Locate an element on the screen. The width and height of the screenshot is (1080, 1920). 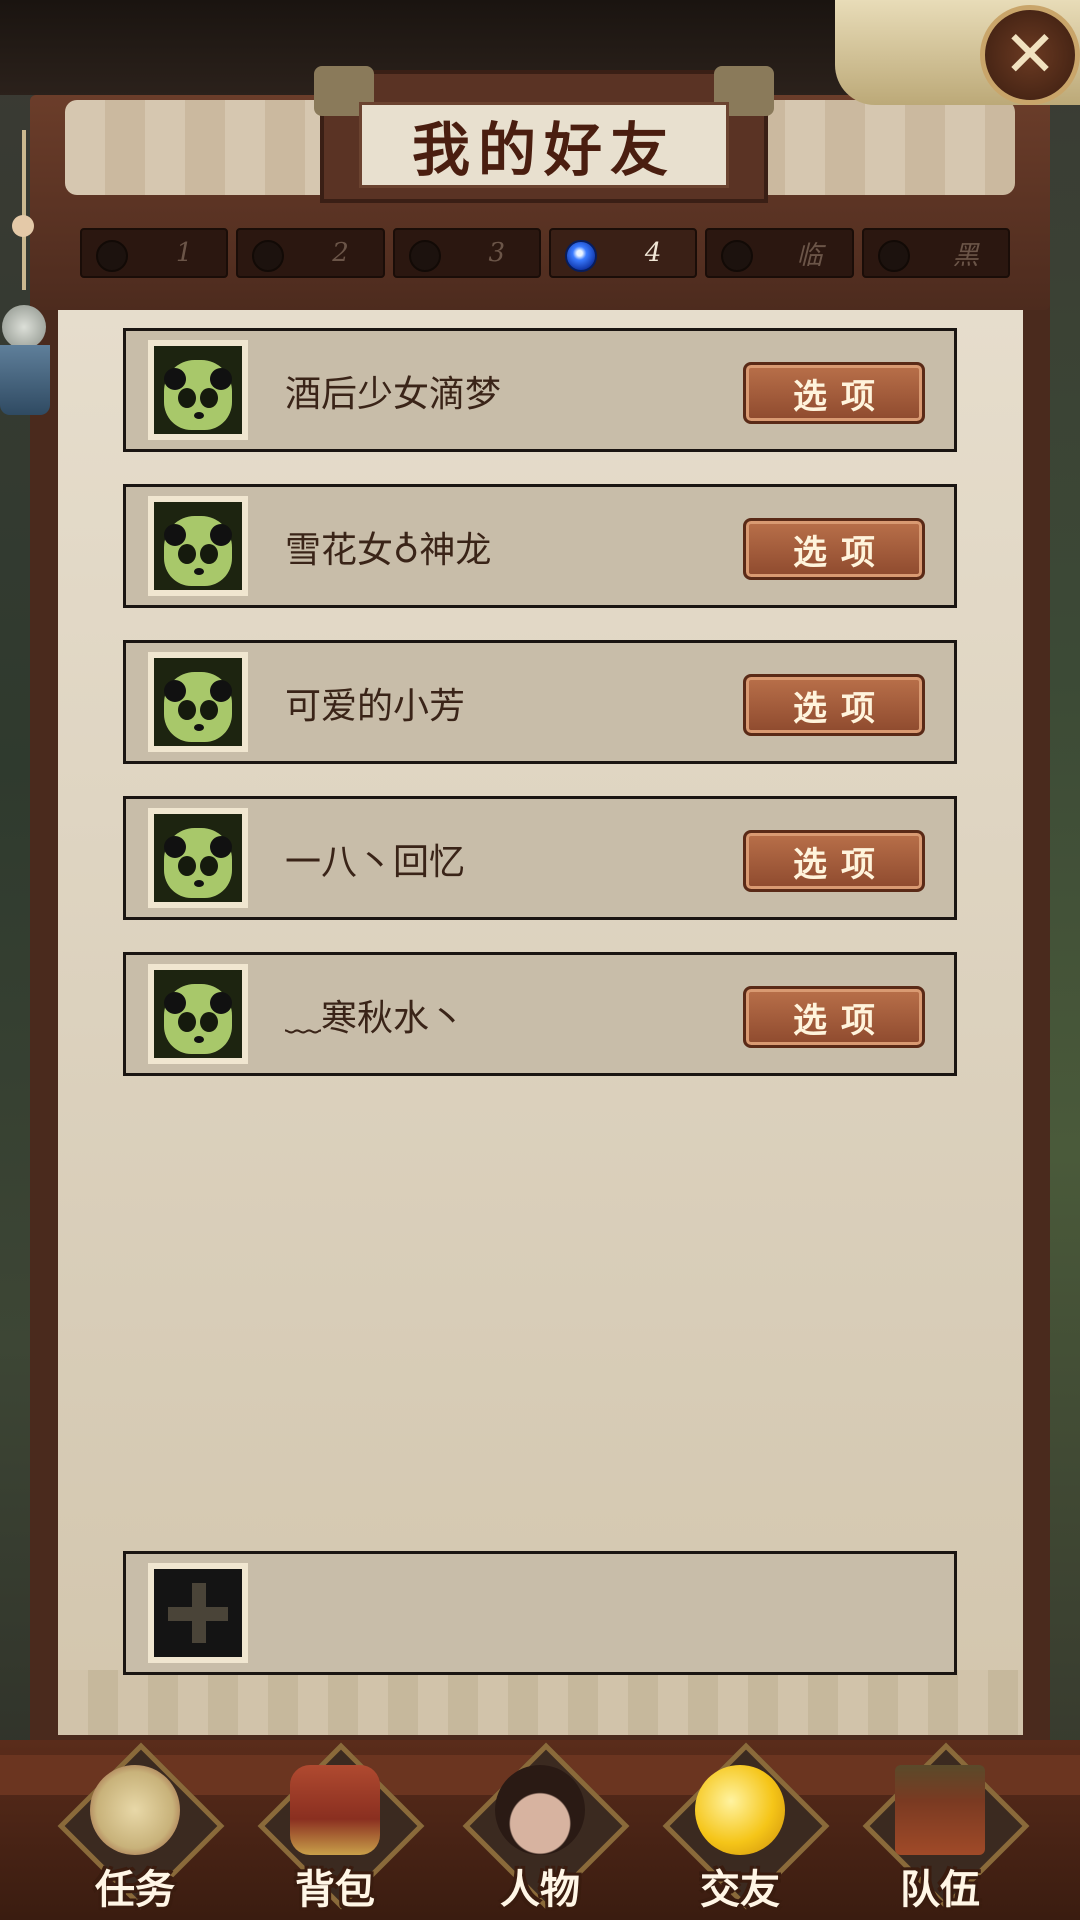
treasure-chest-icon is located at coordinates (335, 1810).